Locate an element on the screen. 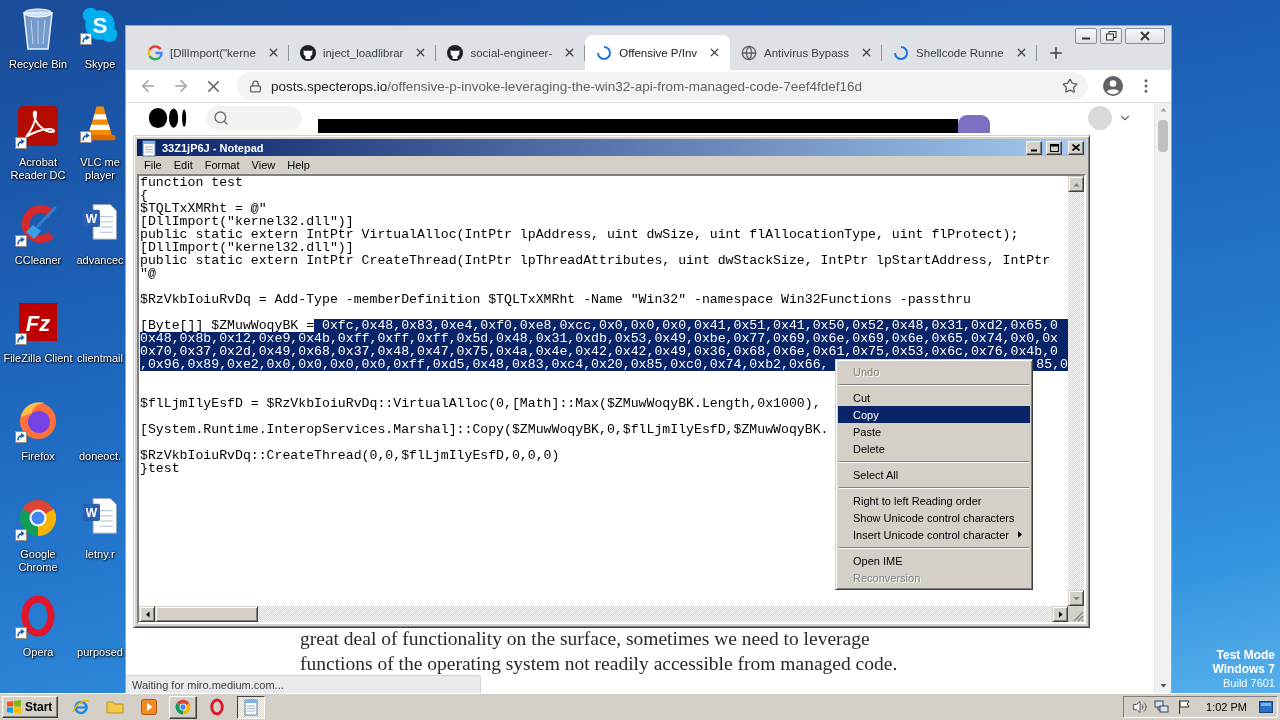 This screenshot has width=1280, height=720. menu-item: Format is located at coordinates (222, 165).